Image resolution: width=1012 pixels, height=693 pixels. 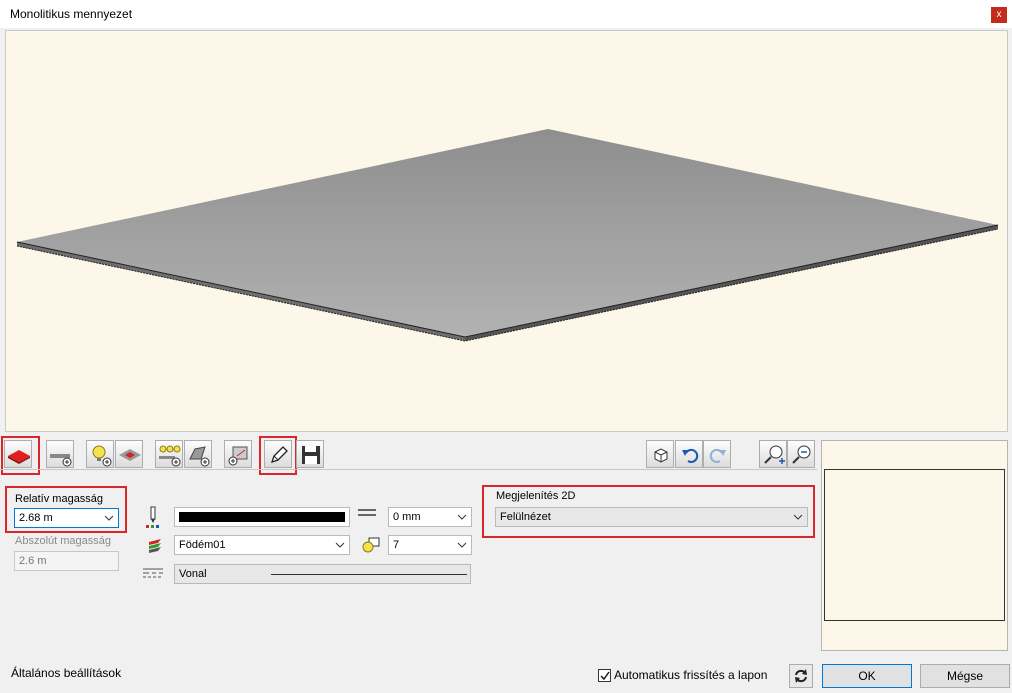 What do you see at coordinates (965, 676) in the screenshot?
I see `cancel-button: Mégse` at bounding box center [965, 676].